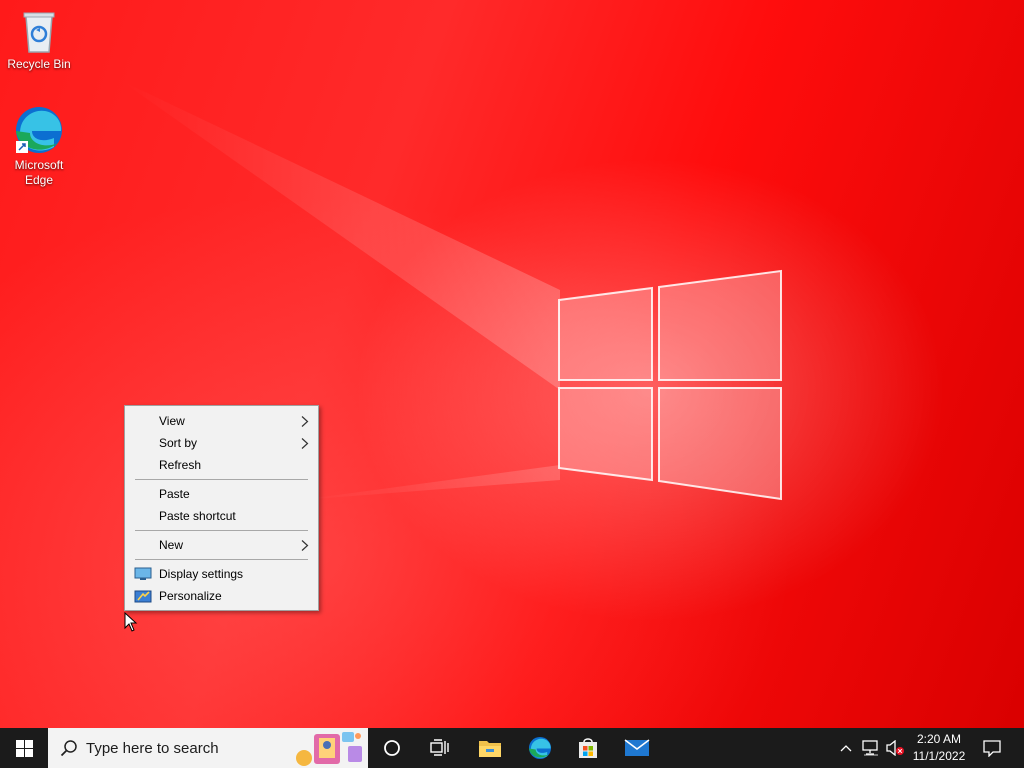 This screenshot has height=768, width=1024. I want to click on chevron-up-icon, so click(846, 748).